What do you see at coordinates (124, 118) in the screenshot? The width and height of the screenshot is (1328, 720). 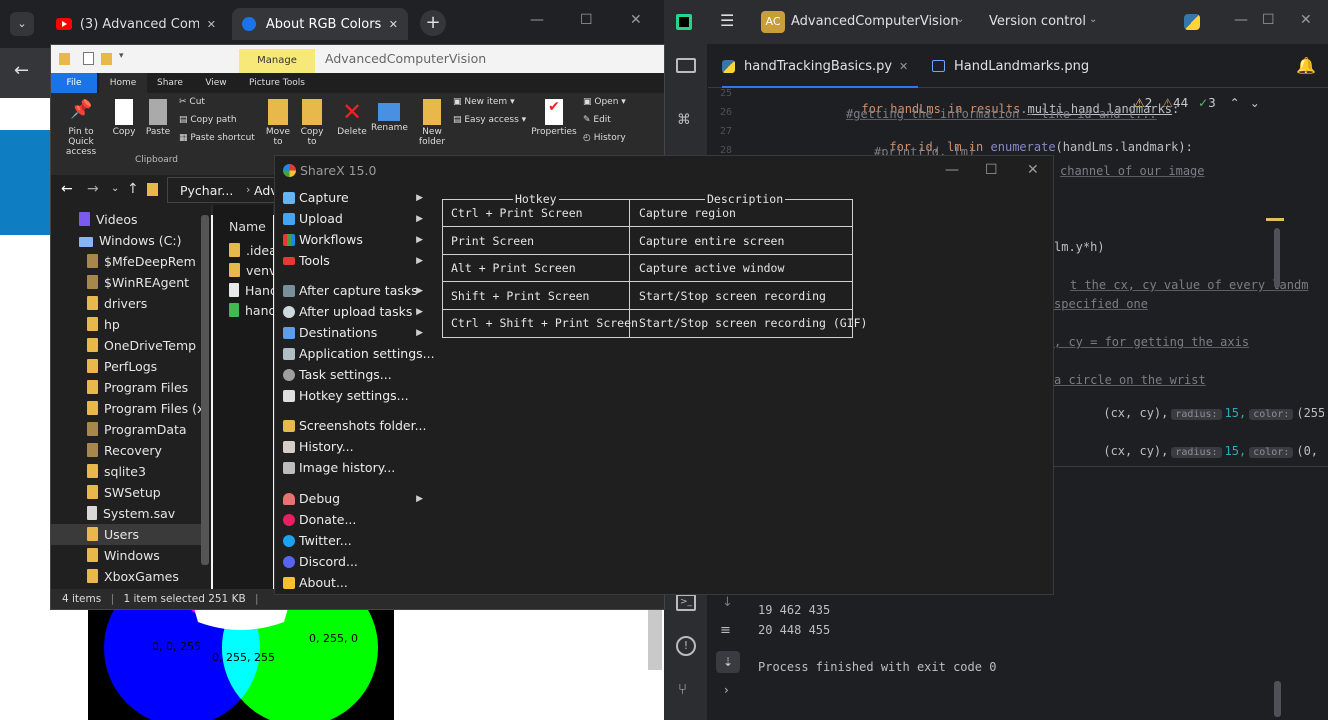 I see `copy-button: Copy` at bounding box center [124, 118].